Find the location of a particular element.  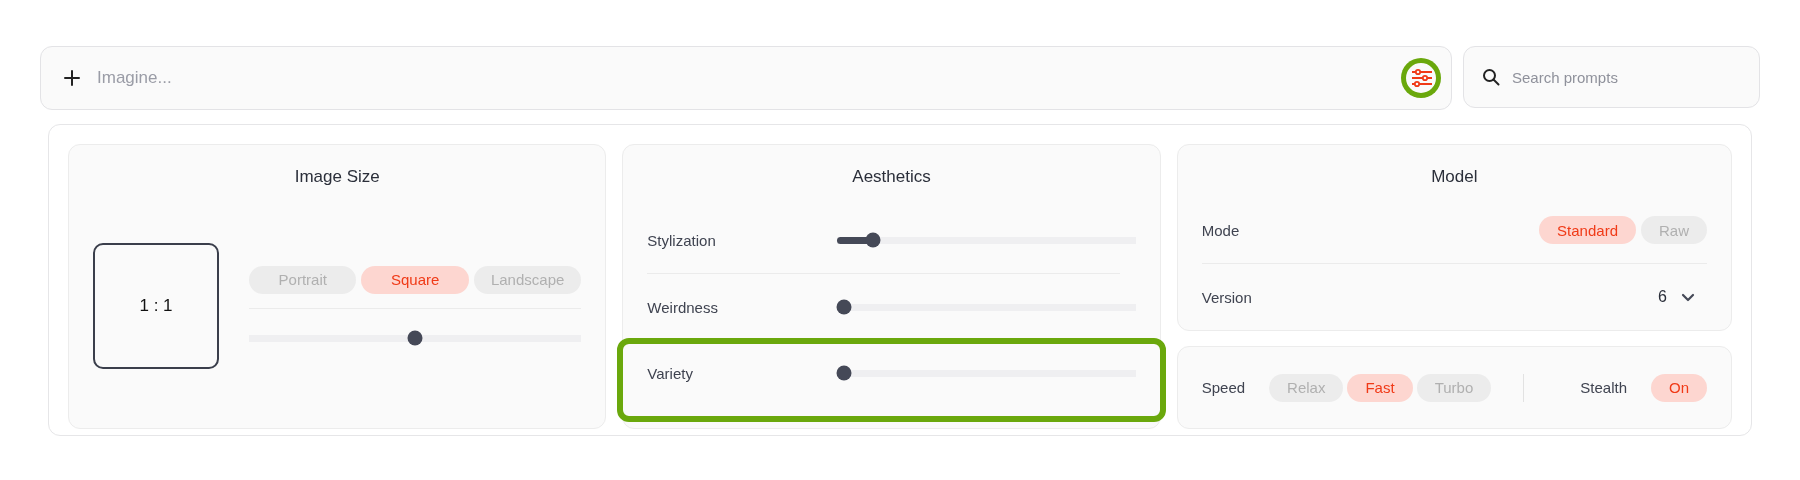

card-title: Image Size is located at coordinates (337, 177).